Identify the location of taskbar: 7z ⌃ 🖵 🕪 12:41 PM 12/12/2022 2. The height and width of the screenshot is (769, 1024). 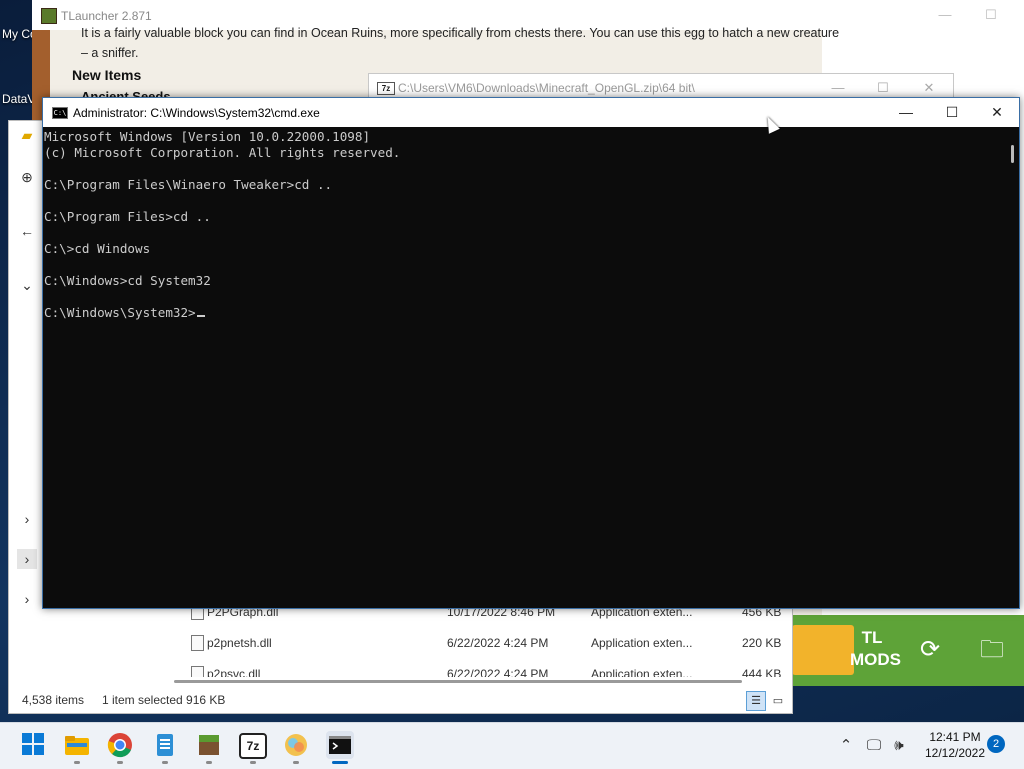
(512, 745).